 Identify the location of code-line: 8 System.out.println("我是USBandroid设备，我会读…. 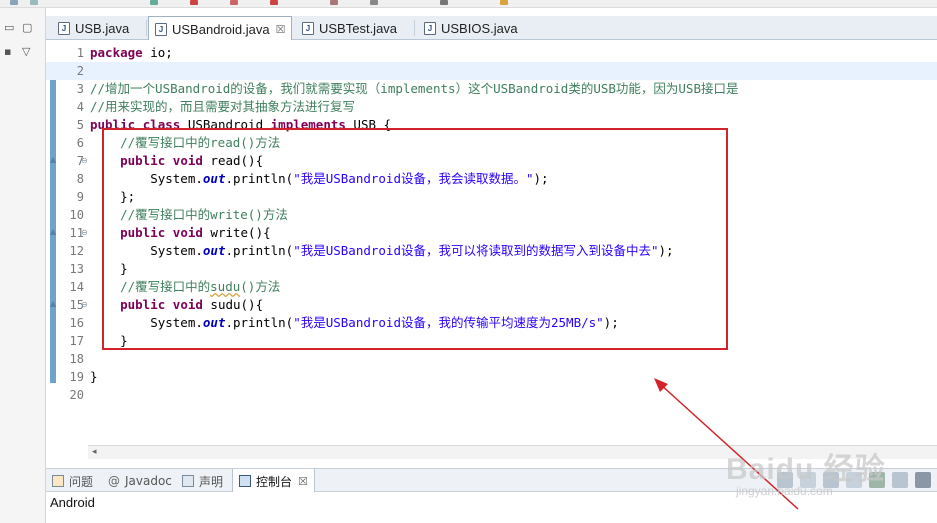
(491, 179).